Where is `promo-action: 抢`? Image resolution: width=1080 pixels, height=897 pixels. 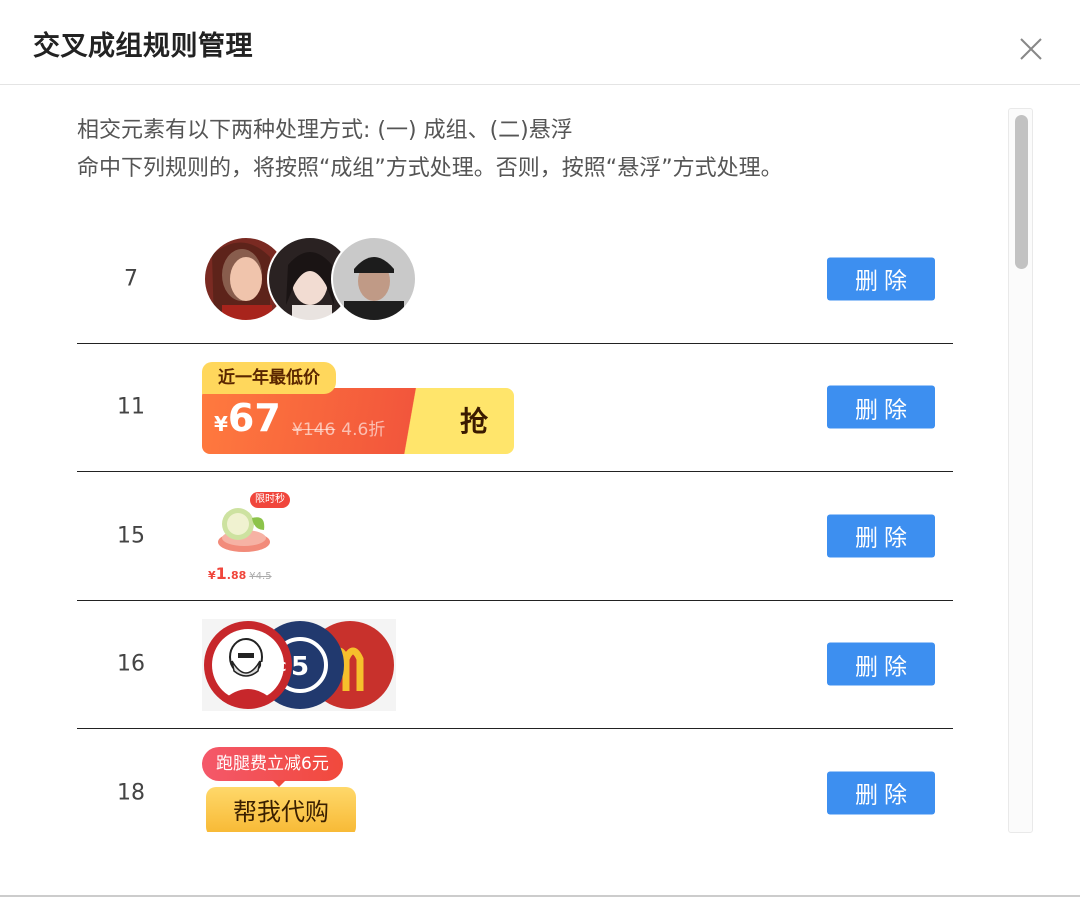
promo-action: 抢 is located at coordinates (474, 421).